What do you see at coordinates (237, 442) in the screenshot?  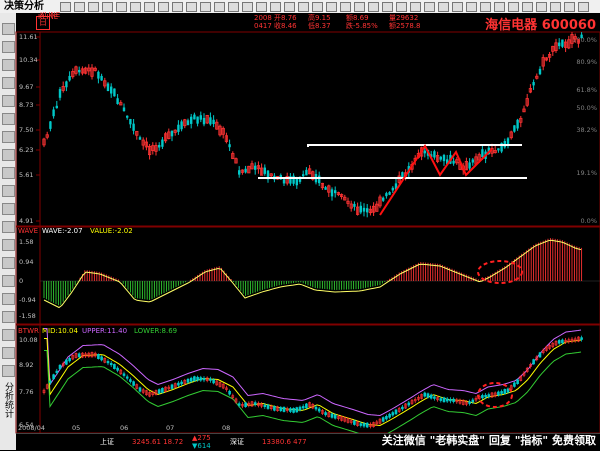 I see `index3-name: 深证` at bounding box center [237, 442].